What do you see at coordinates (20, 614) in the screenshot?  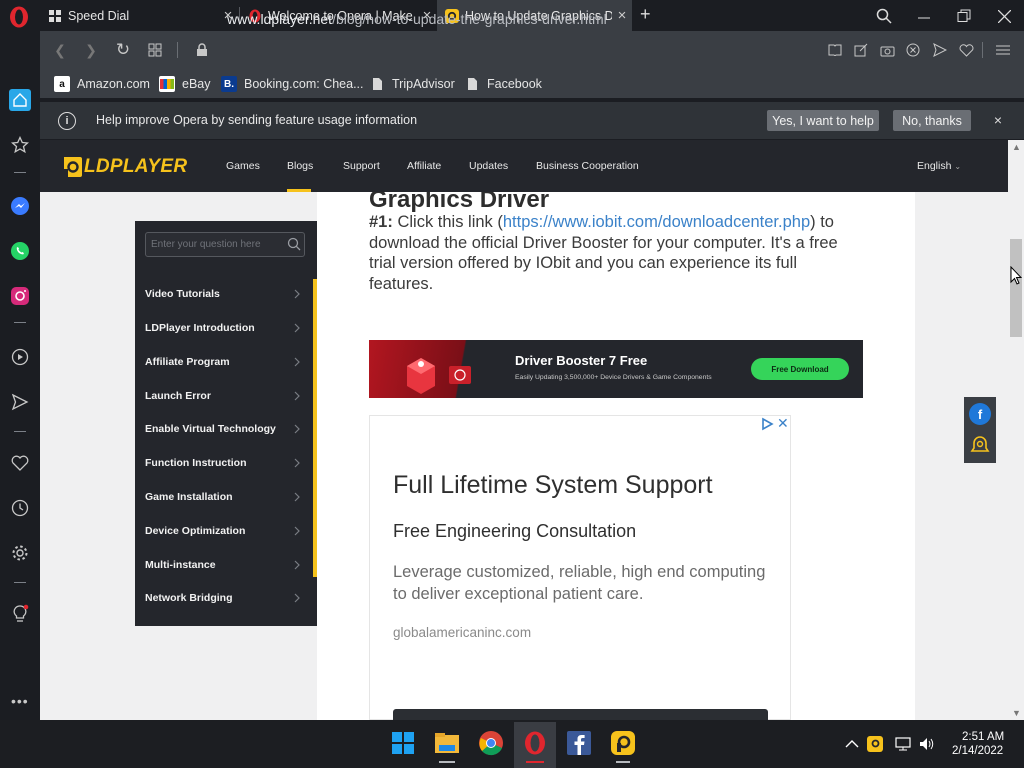 I see `lightbulb-tips-icon` at bounding box center [20, 614].